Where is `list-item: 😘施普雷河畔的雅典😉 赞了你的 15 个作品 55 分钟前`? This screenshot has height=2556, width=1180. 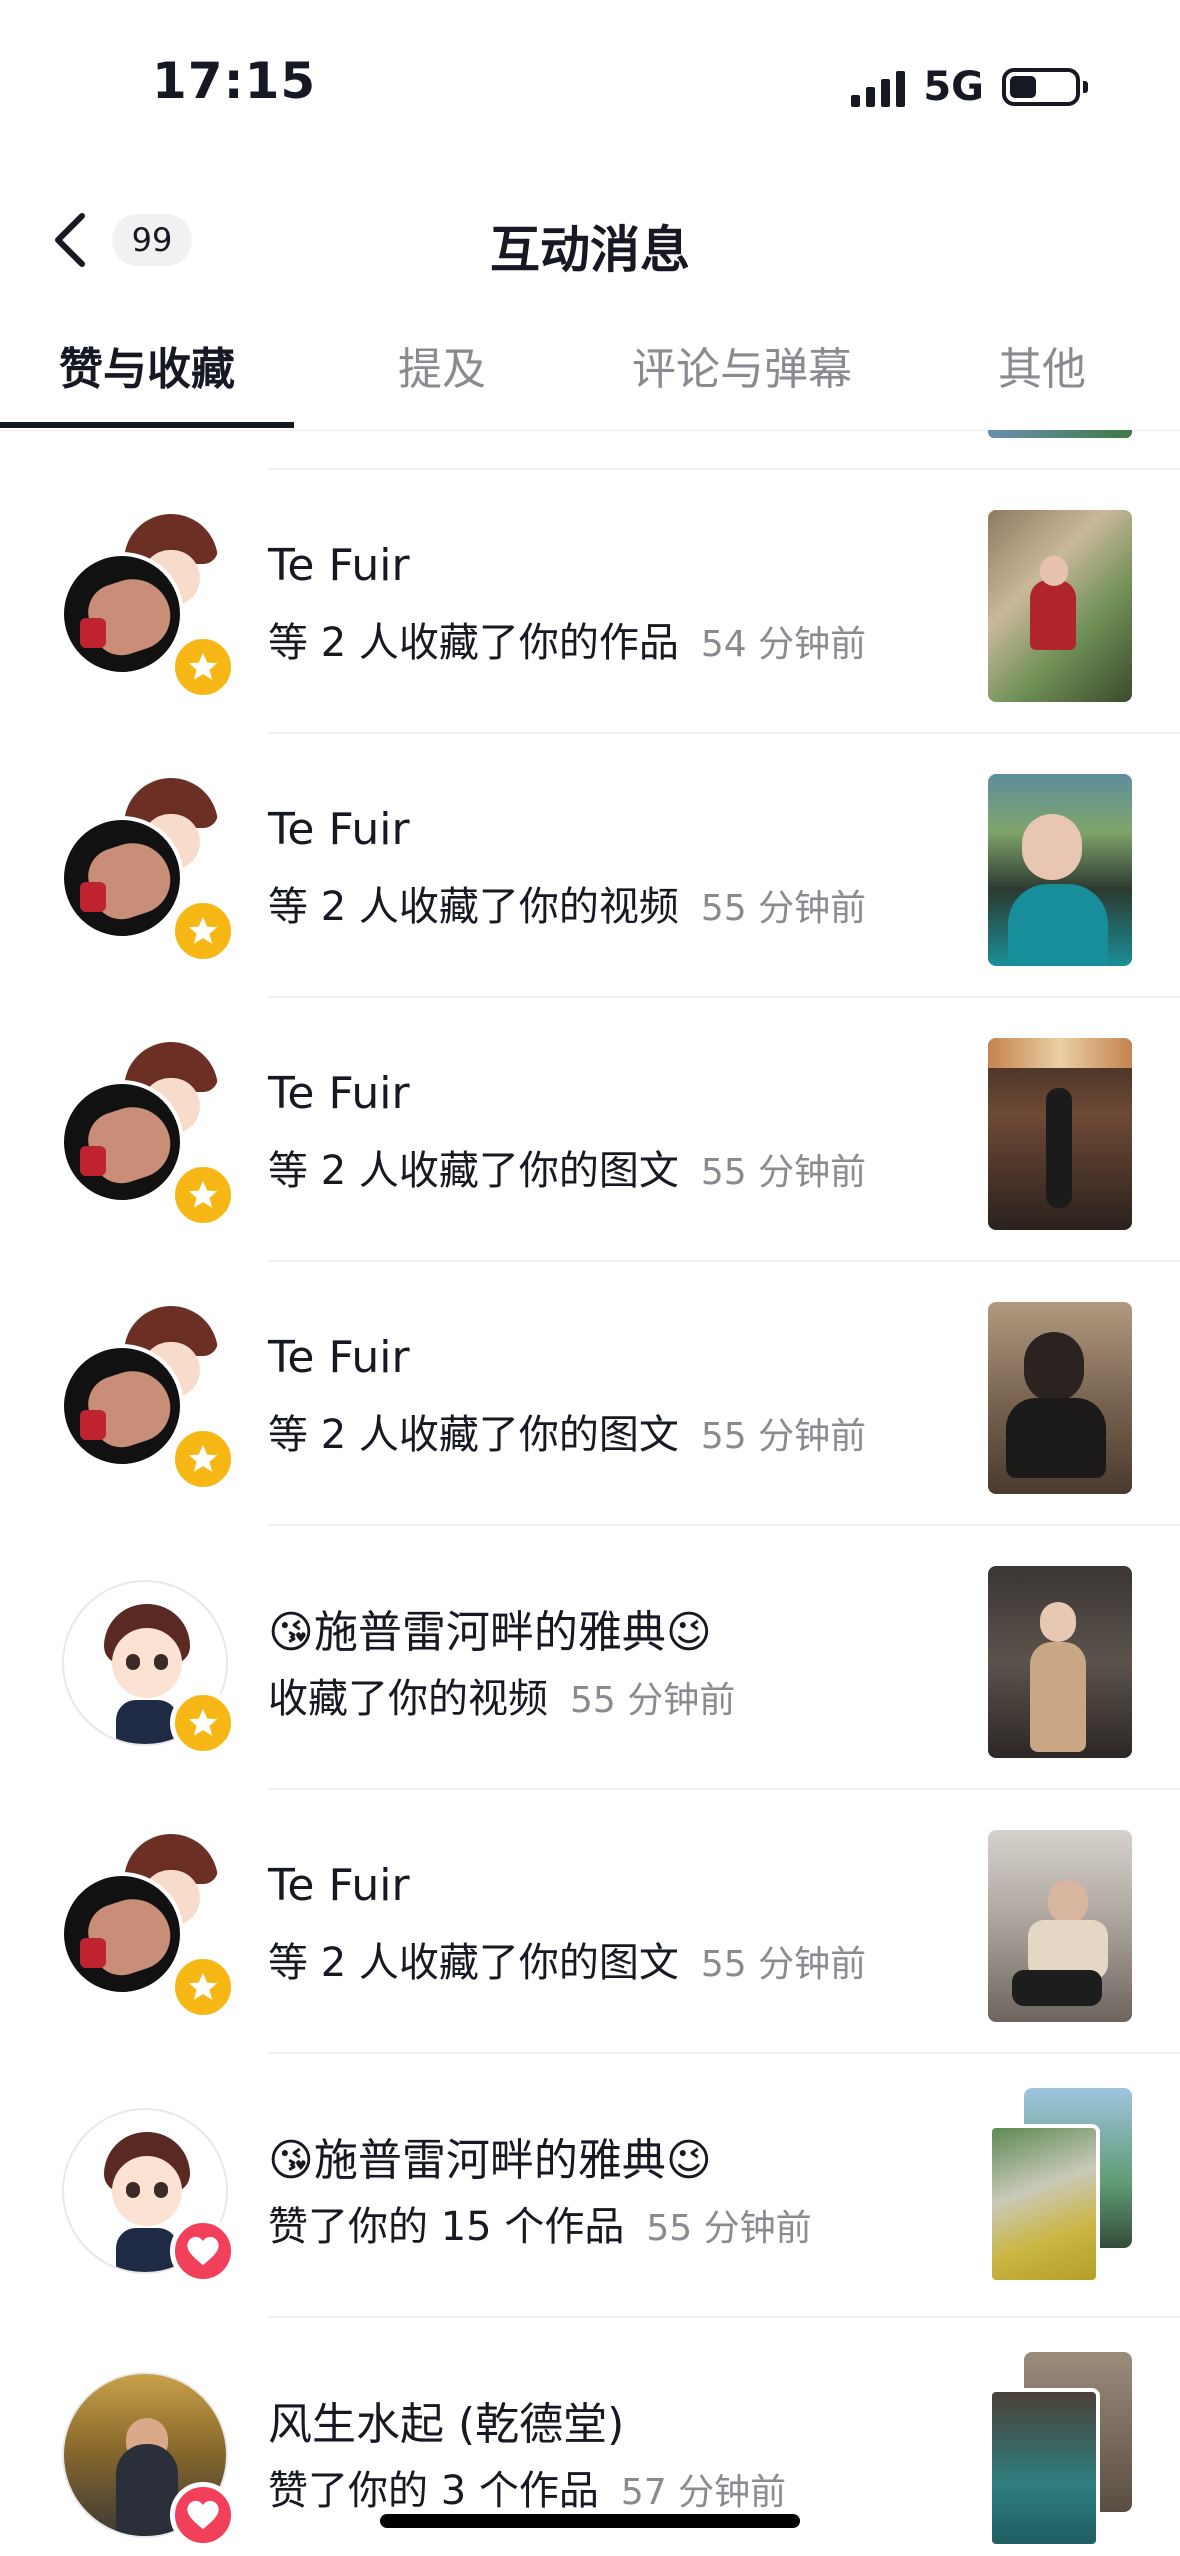 list-item: 😘施普雷河畔的雅典😉 赞了你的 15 个作品 55 分钟前 is located at coordinates (590, 2186).